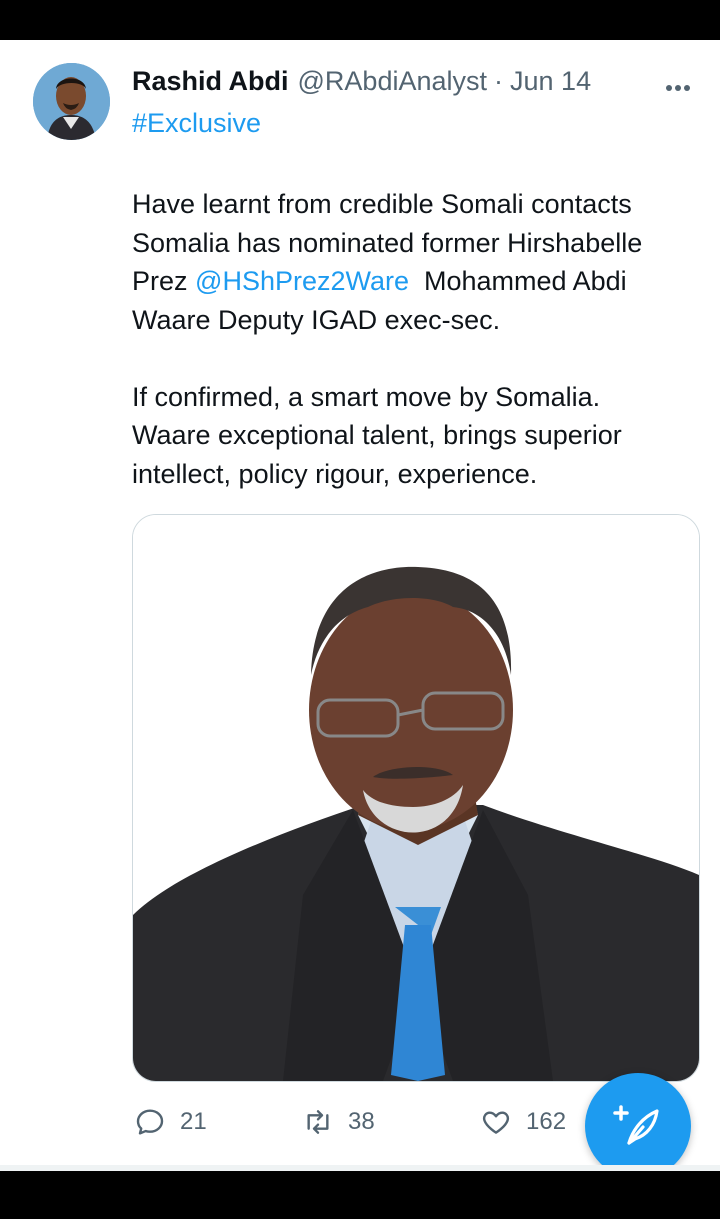  What do you see at coordinates (681, 84) in the screenshot?
I see `more-horizontal-icon` at bounding box center [681, 84].